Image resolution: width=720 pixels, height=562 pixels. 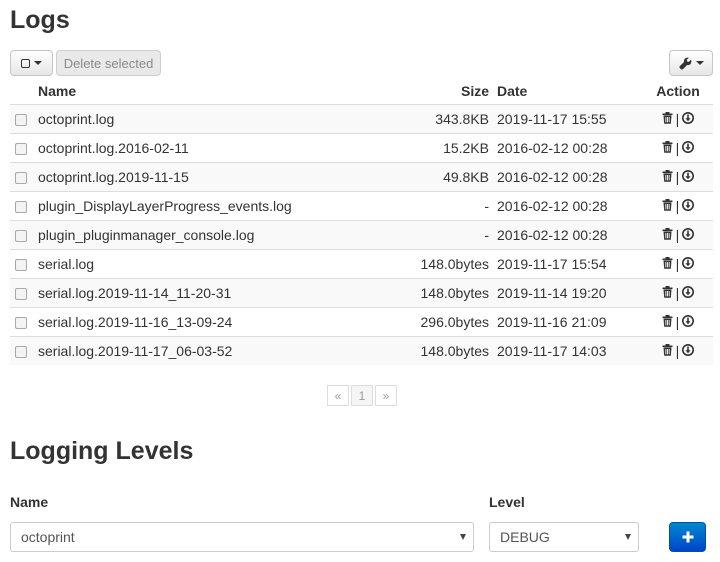 I want to click on file-name: octoprint.log, so click(x=212, y=118).